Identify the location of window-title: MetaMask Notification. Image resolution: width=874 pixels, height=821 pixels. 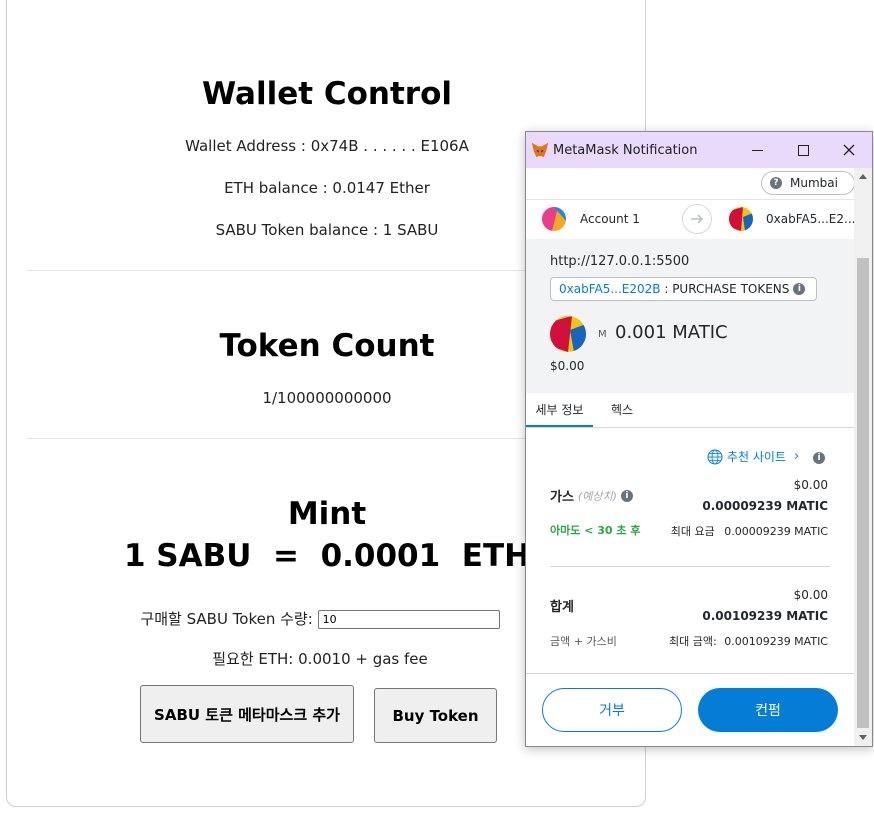
(625, 150).